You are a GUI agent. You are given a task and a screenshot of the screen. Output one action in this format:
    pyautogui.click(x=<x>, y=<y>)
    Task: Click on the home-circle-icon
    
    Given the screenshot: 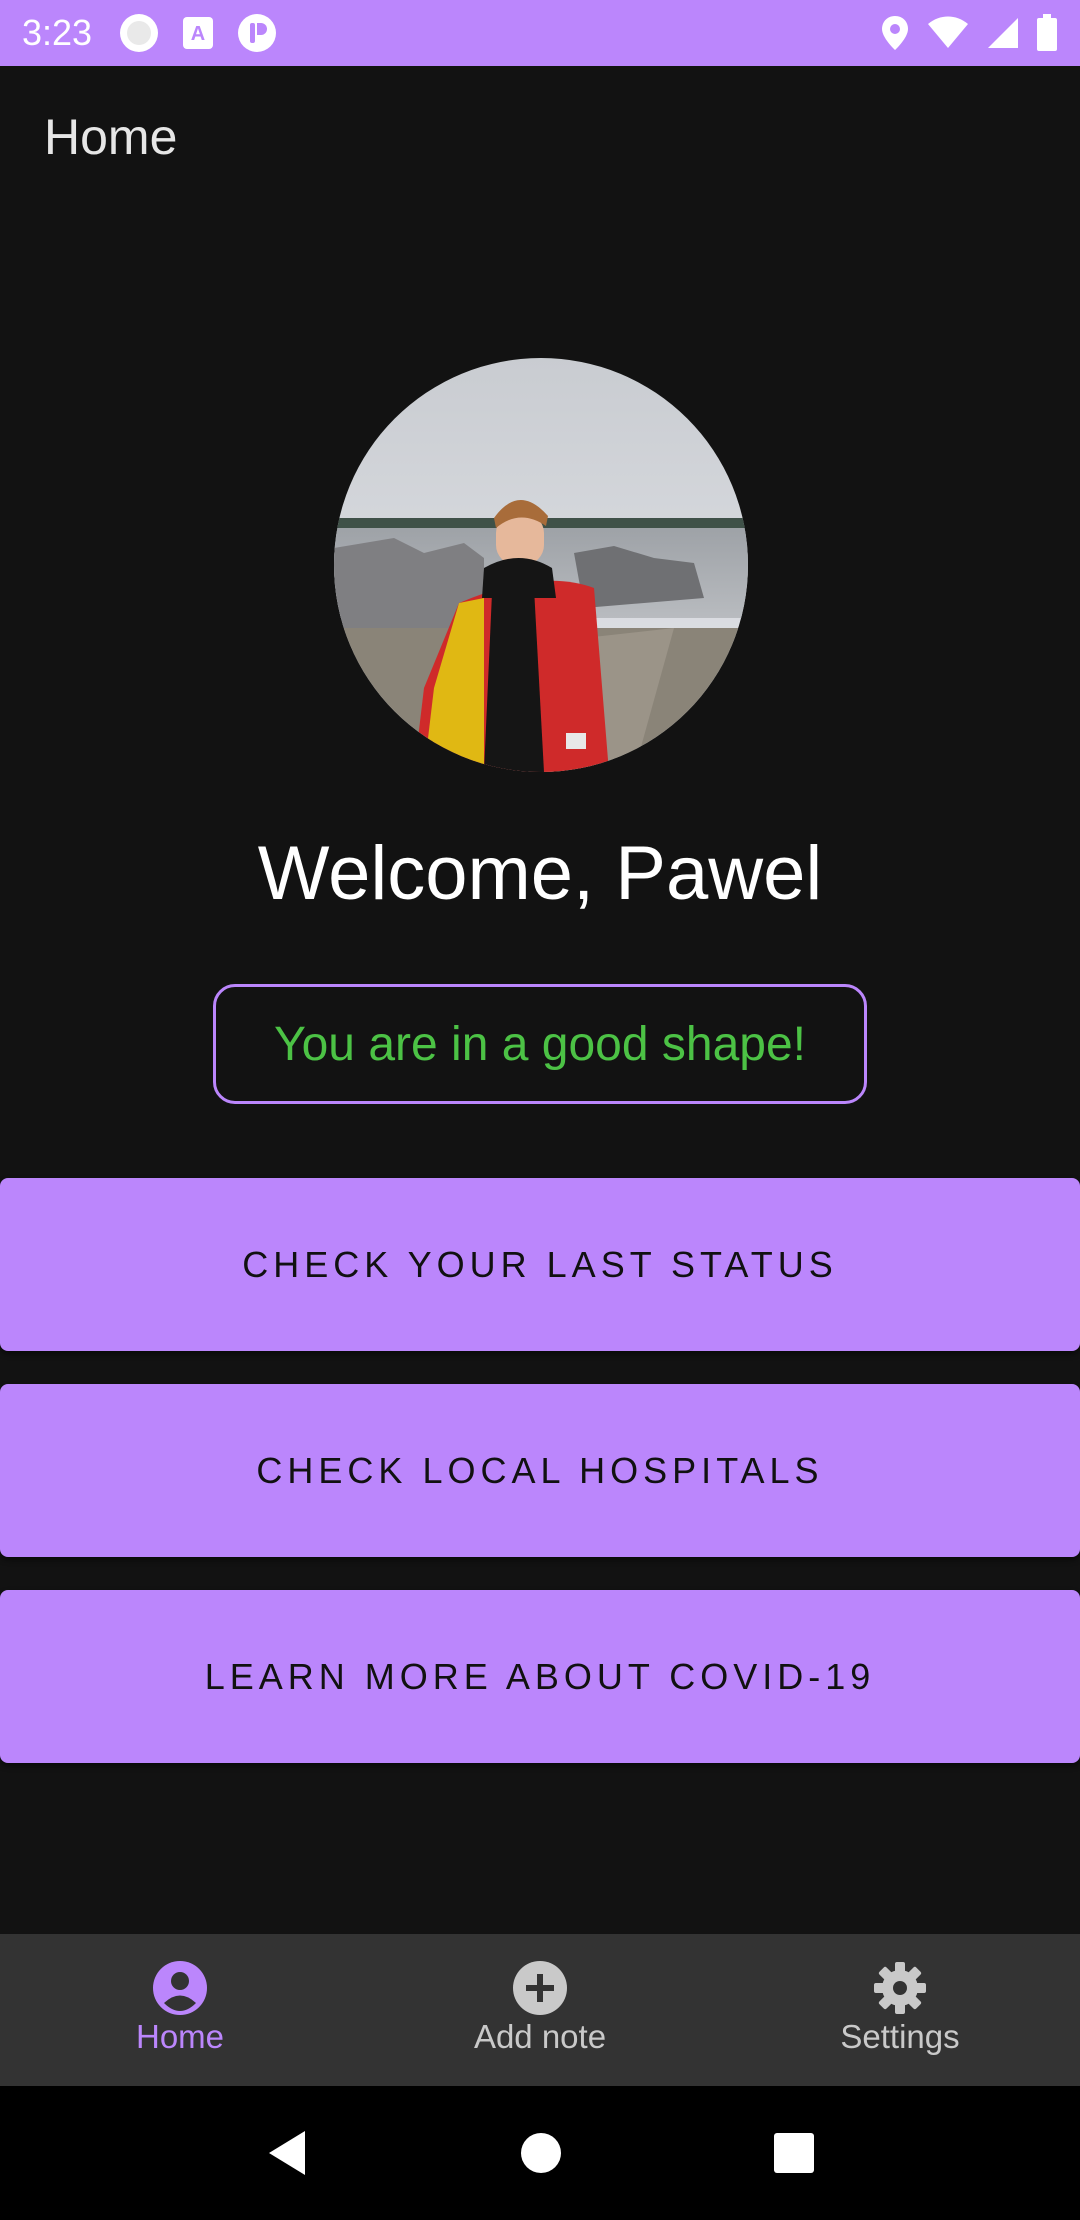 What is the action you would take?
    pyautogui.click(x=540, y=2153)
    